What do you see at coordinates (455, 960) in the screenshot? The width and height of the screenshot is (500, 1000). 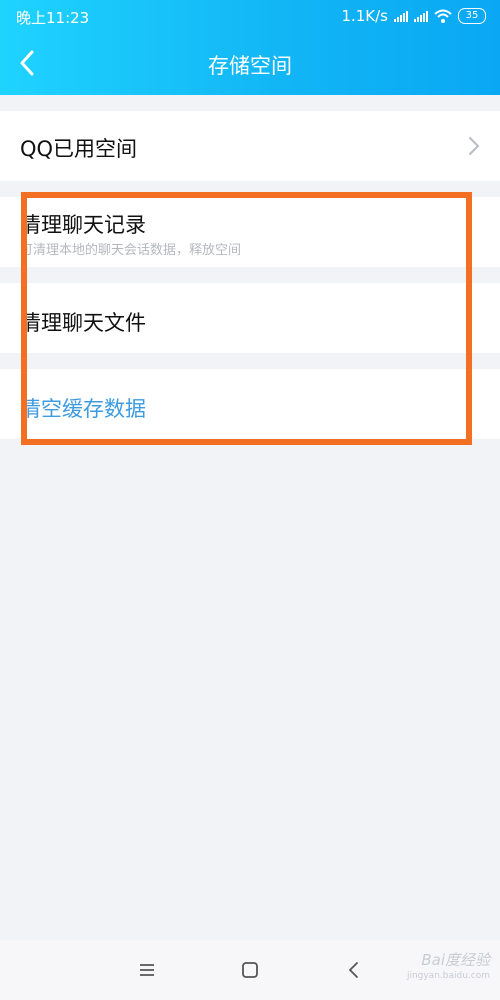 I see `watermark-text: Bai度经验` at bounding box center [455, 960].